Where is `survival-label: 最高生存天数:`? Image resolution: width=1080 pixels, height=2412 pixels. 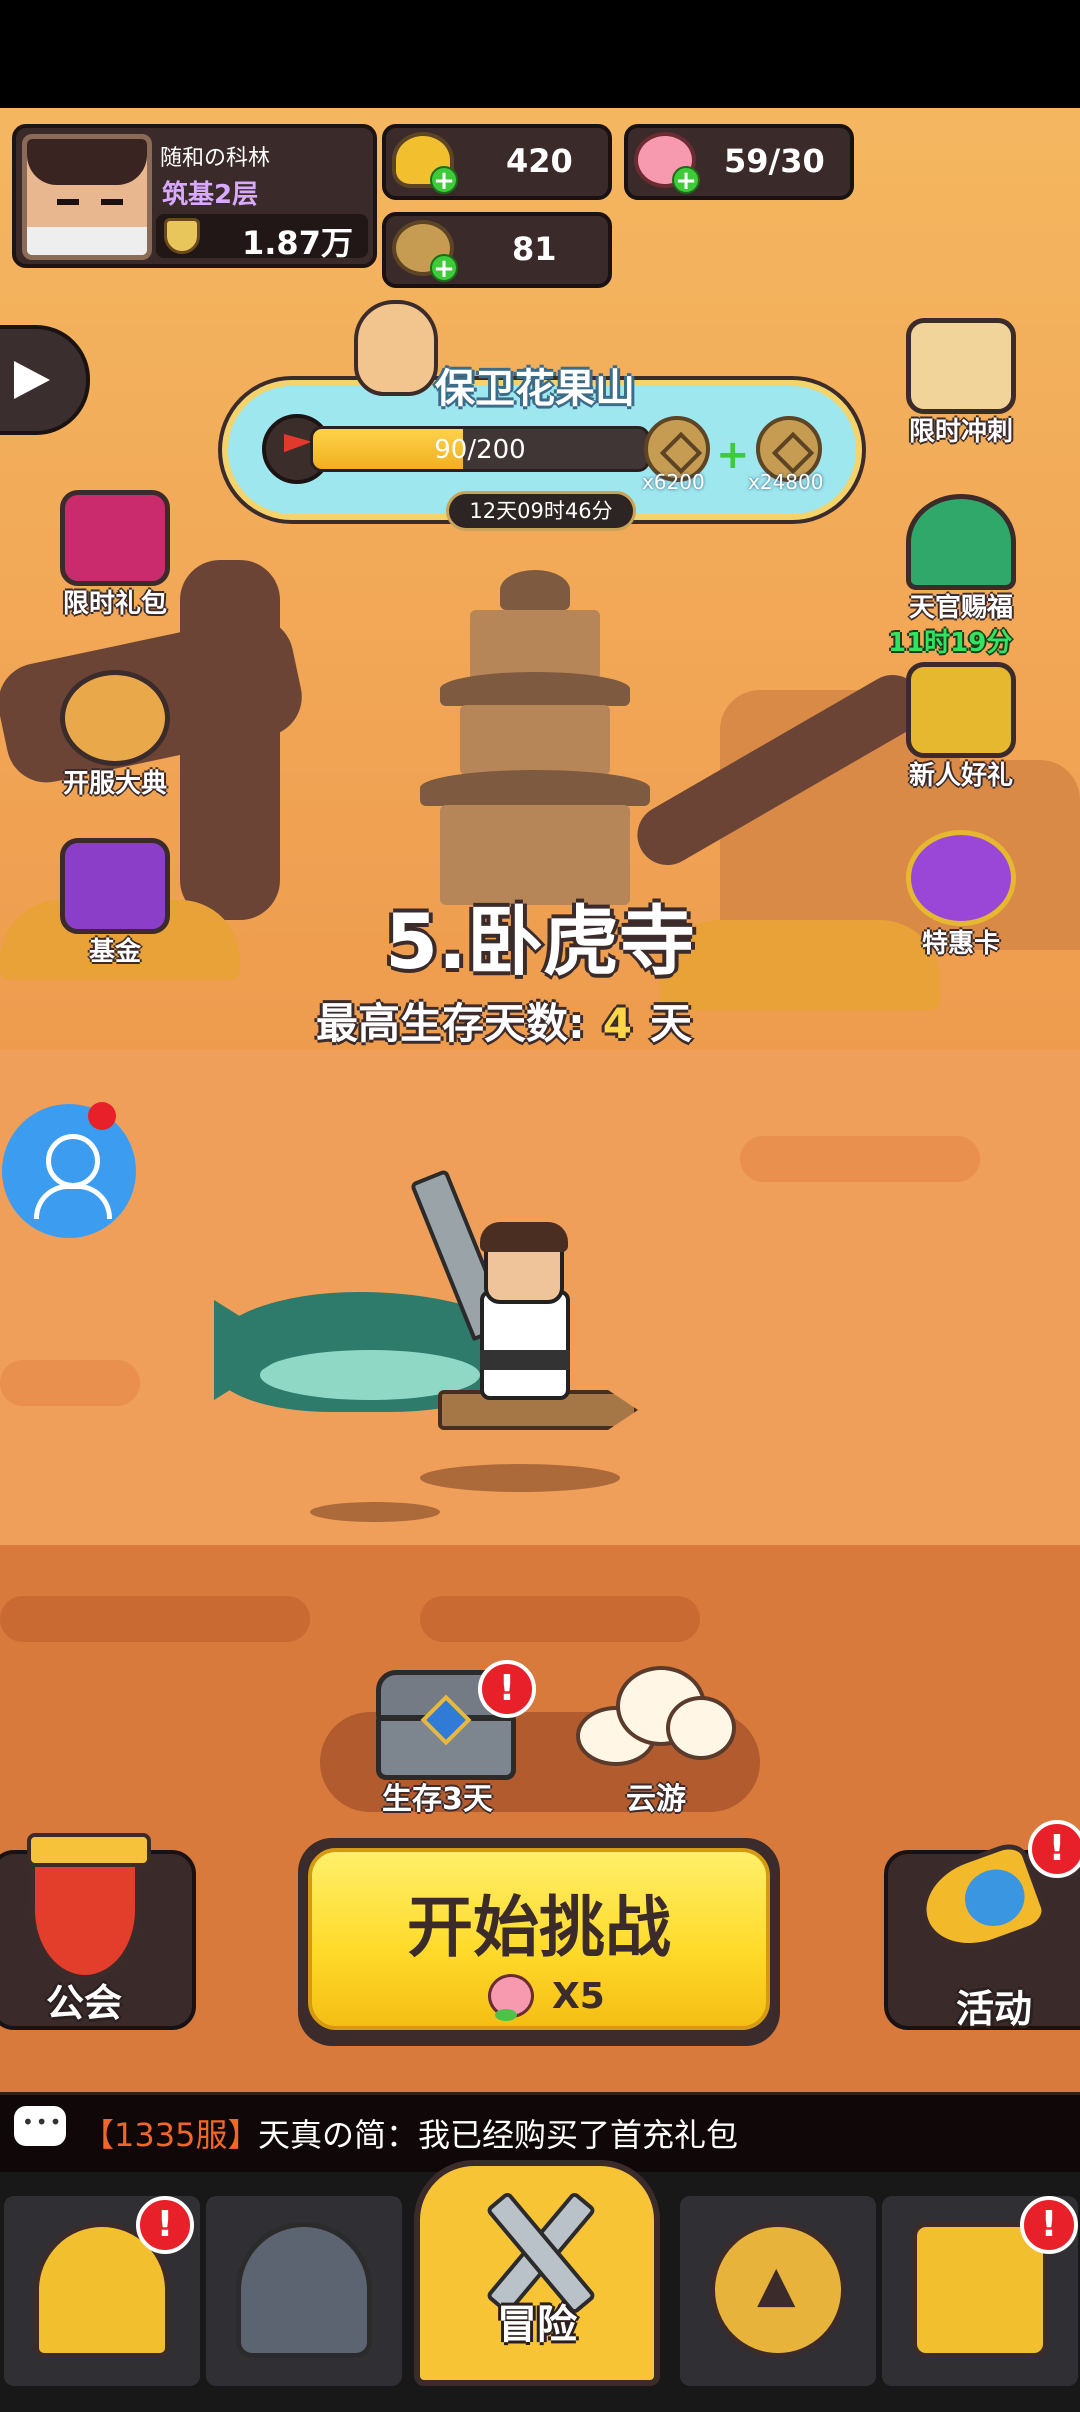
survival-label: 最高生存天数: is located at coordinates (450, 1023).